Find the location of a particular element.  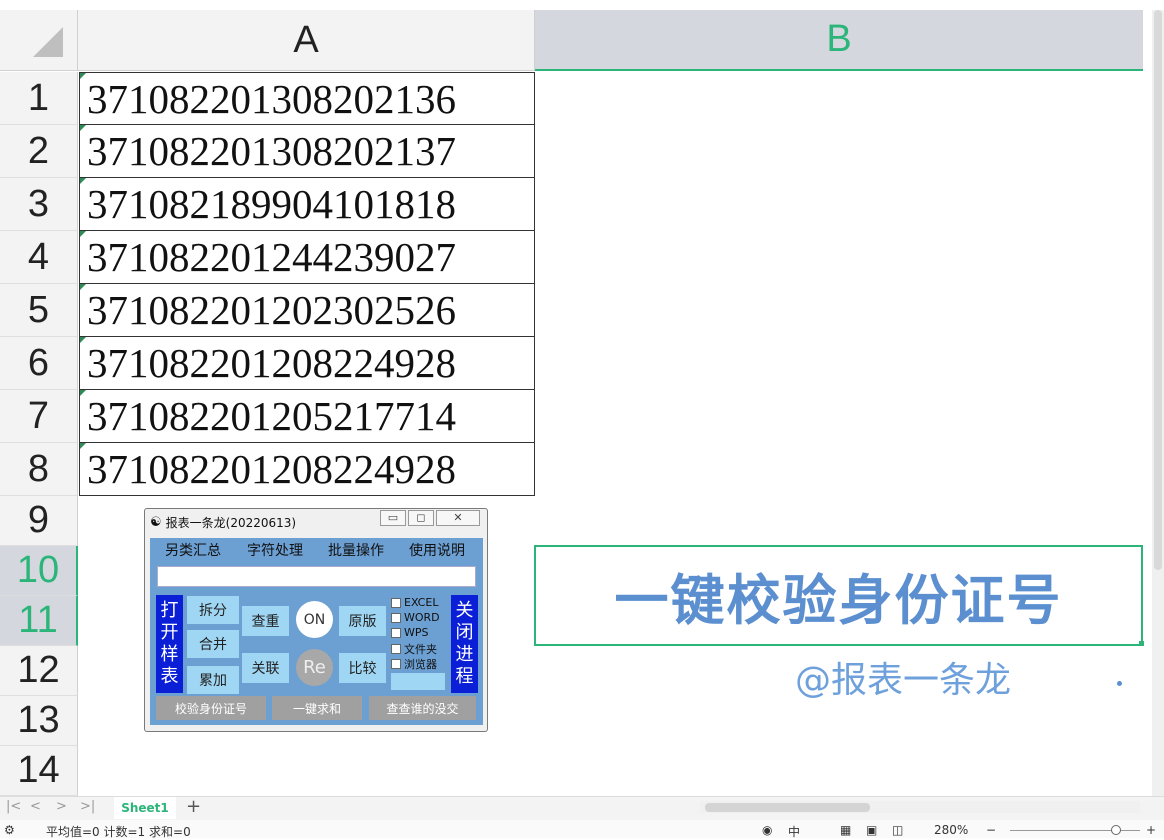

close-button: ✕ is located at coordinates (458, 518).